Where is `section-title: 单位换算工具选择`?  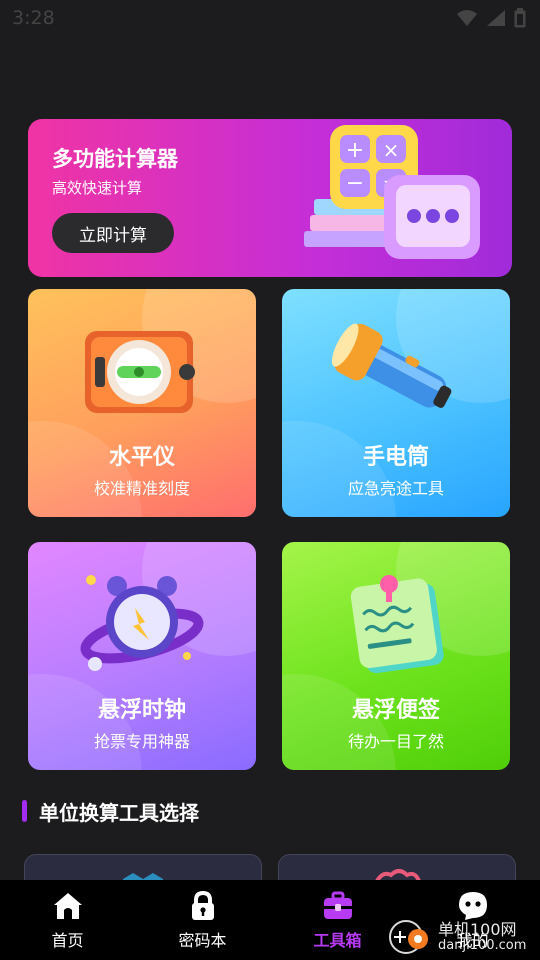
section-title: 单位换算工具选择 is located at coordinates (119, 812).